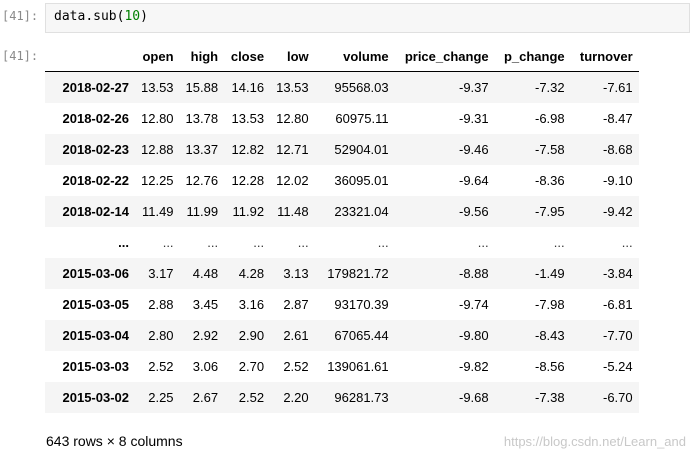 This screenshot has height=461, width=692. Describe the element at coordinates (20, 16) in the screenshot. I see `input-prompt: [41]:` at that location.